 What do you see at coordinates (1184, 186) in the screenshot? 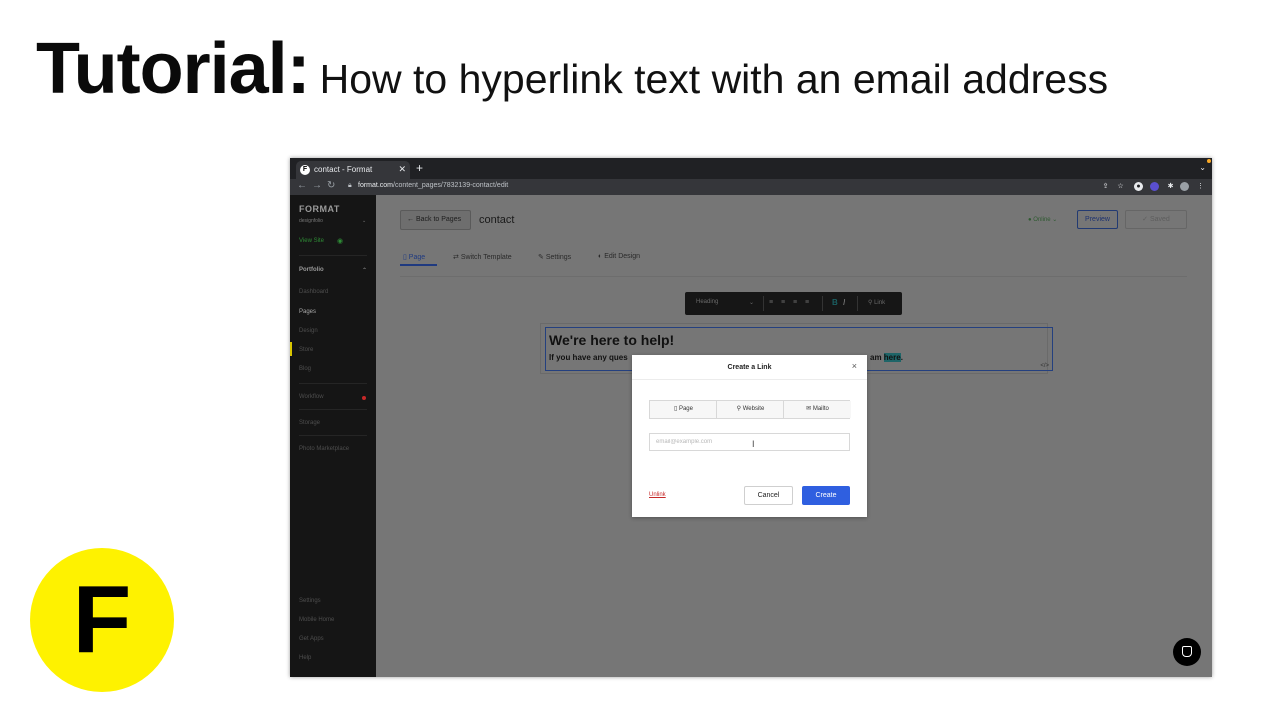
I see `profile-avatar-icon` at bounding box center [1184, 186].